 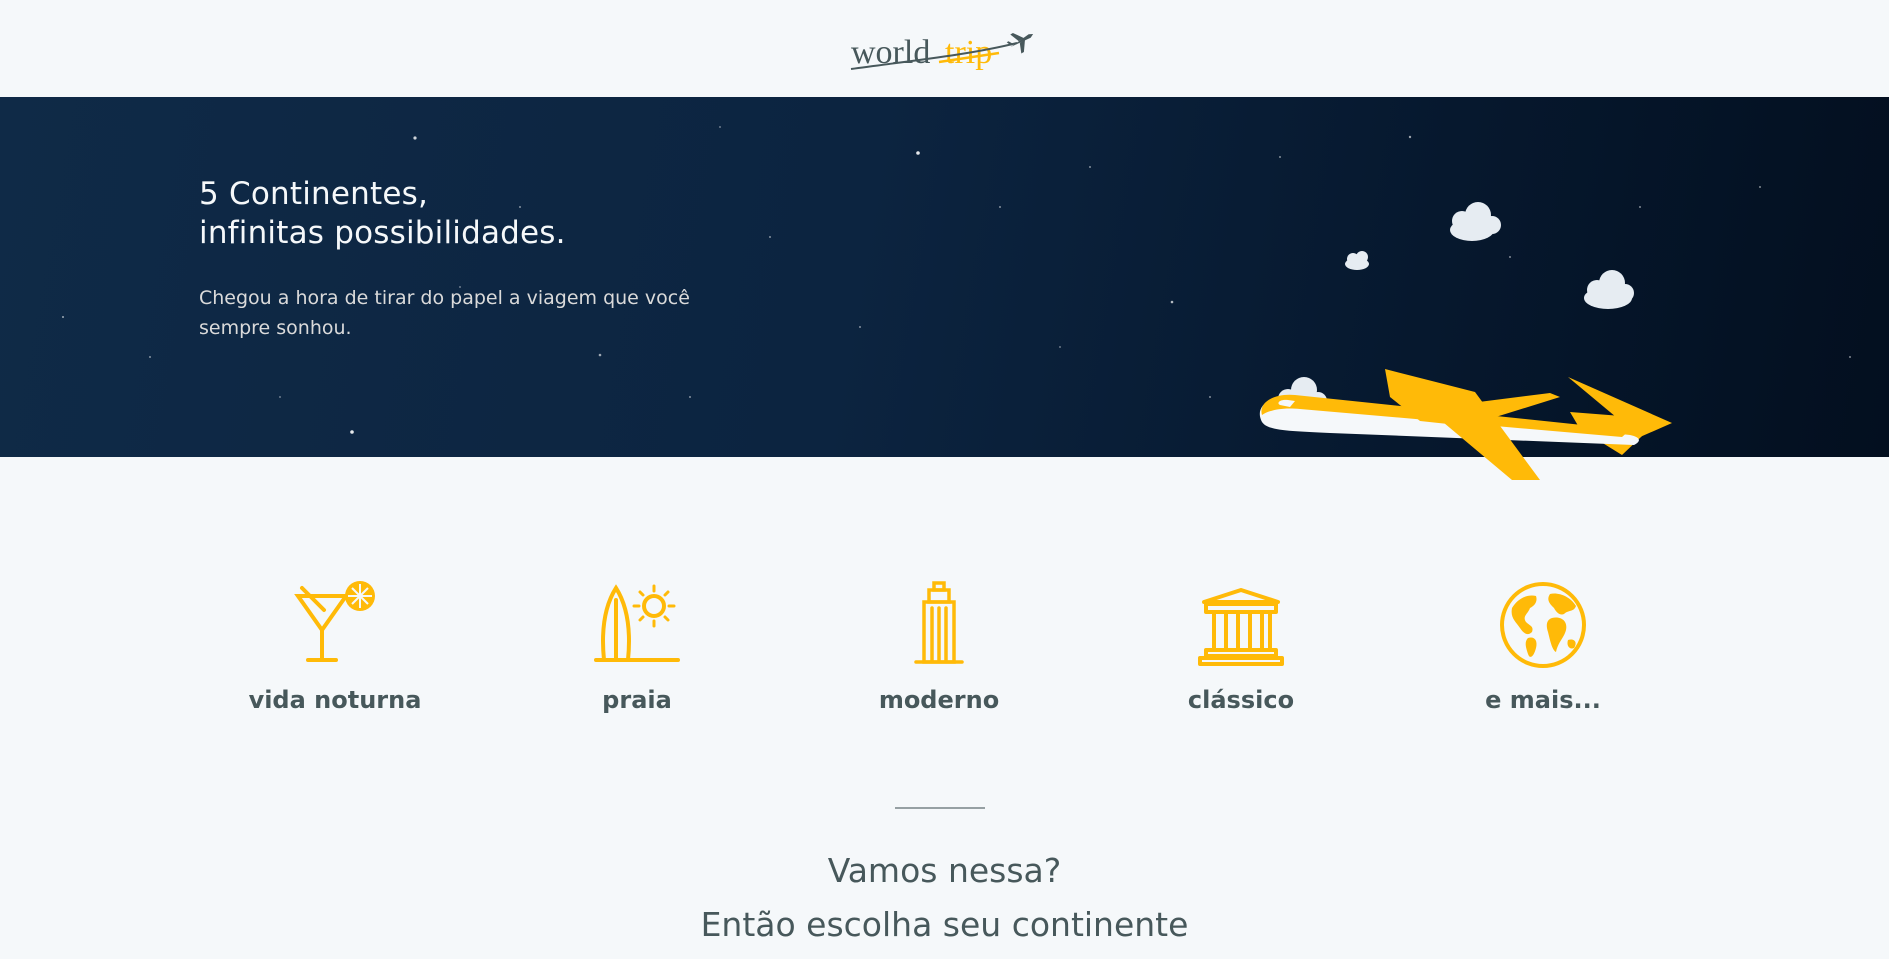 What do you see at coordinates (939, 700) in the screenshot?
I see `travel-type-label: moderno` at bounding box center [939, 700].